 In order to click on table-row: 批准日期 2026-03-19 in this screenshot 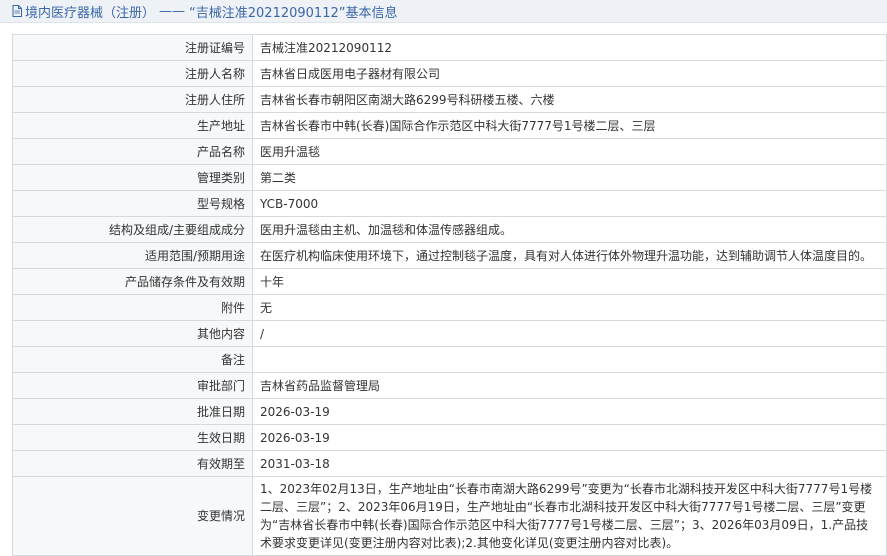, I will do `click(449, 411)`.